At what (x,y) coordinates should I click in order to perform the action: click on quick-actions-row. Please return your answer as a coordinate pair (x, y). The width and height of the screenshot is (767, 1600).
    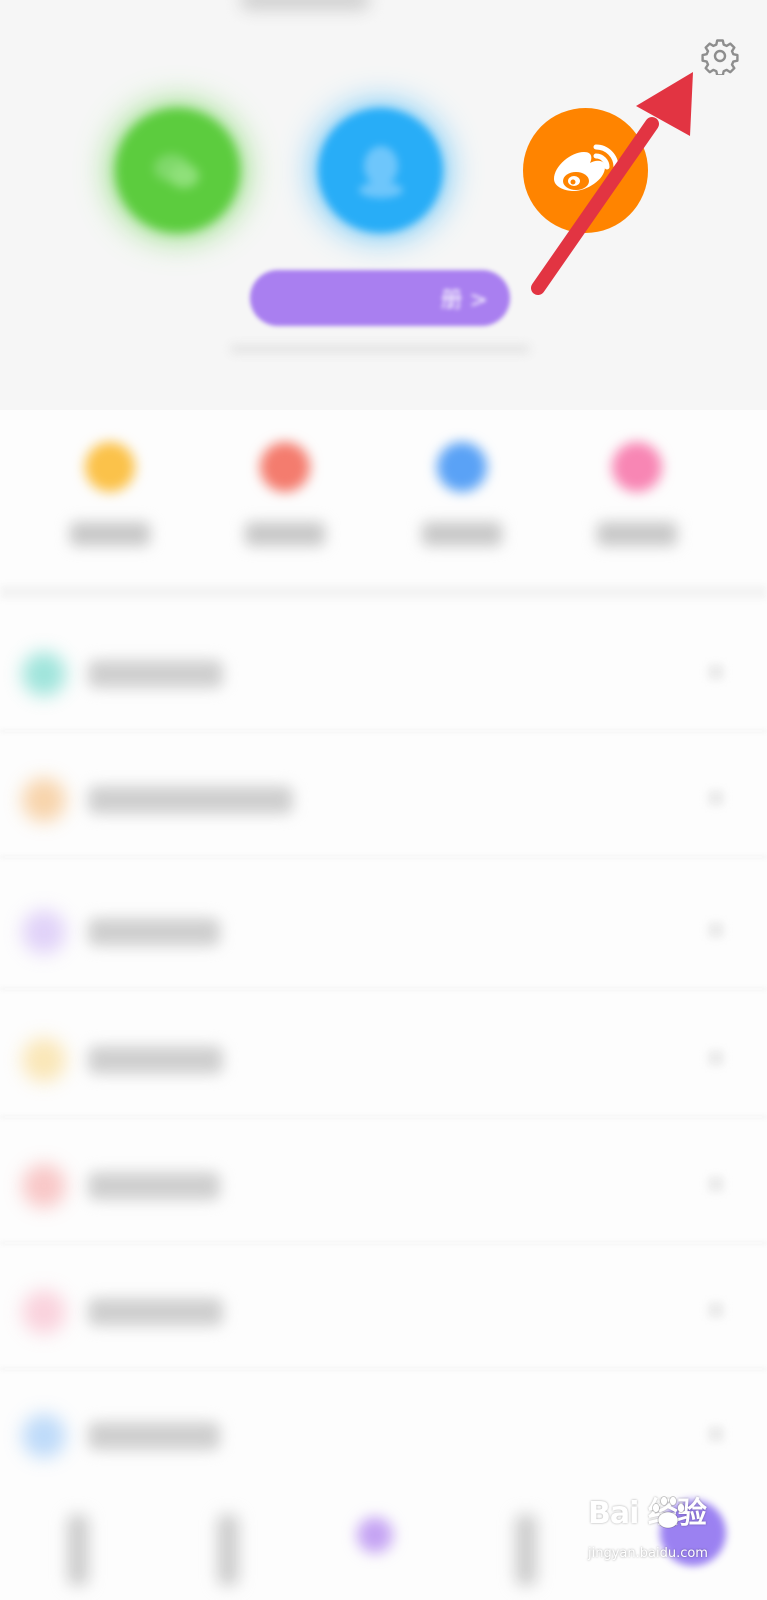
    Looking at the image, I should click on (383, 495).